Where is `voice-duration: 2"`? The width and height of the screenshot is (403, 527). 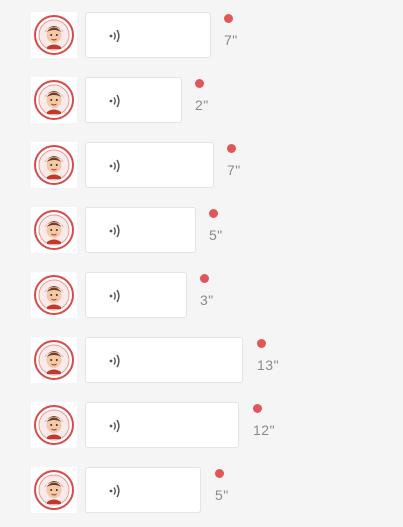
voice-duration: 2" is located at coordinates (202, 105).